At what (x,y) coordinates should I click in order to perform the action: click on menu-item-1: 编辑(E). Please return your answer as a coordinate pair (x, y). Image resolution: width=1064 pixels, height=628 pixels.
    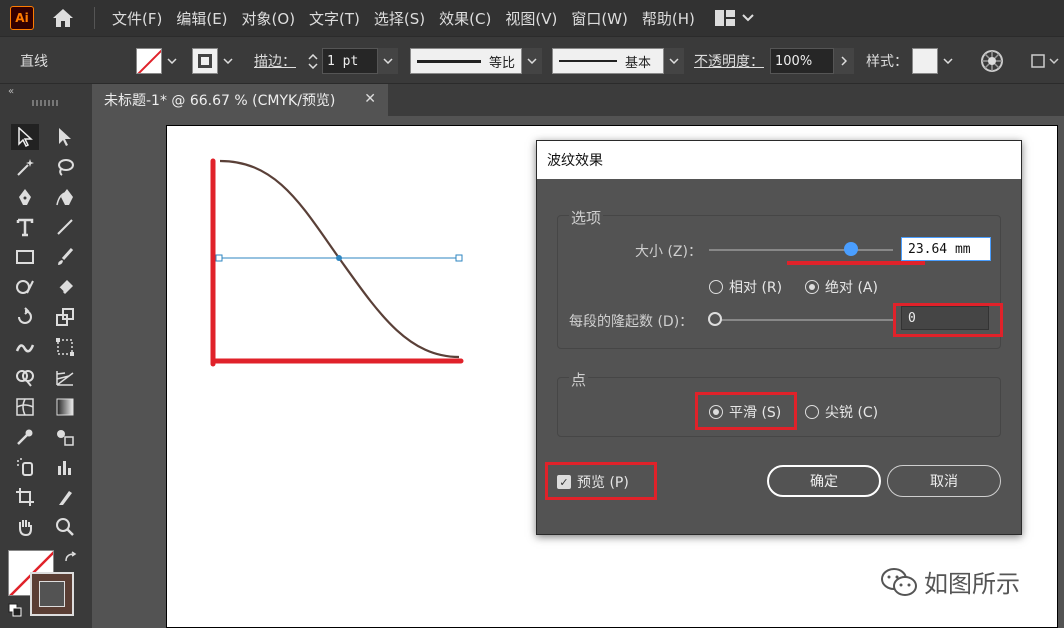
    Looking at the image, I should click on (201, 18).